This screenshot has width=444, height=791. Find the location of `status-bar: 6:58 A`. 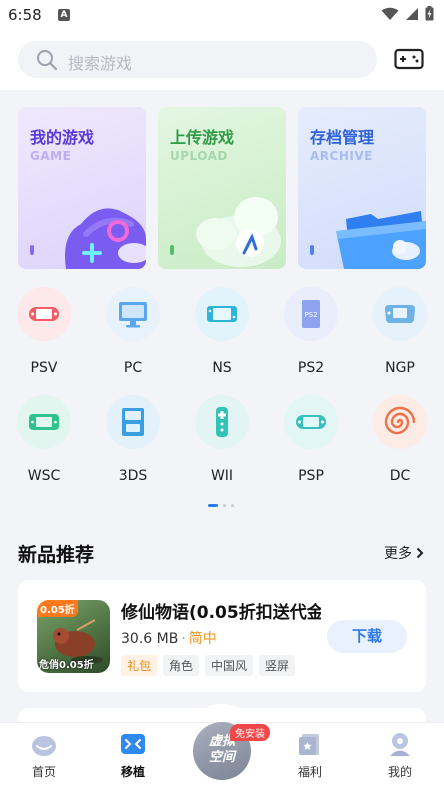

status-bar: 6:58 A is located at coordinates (222, 15).